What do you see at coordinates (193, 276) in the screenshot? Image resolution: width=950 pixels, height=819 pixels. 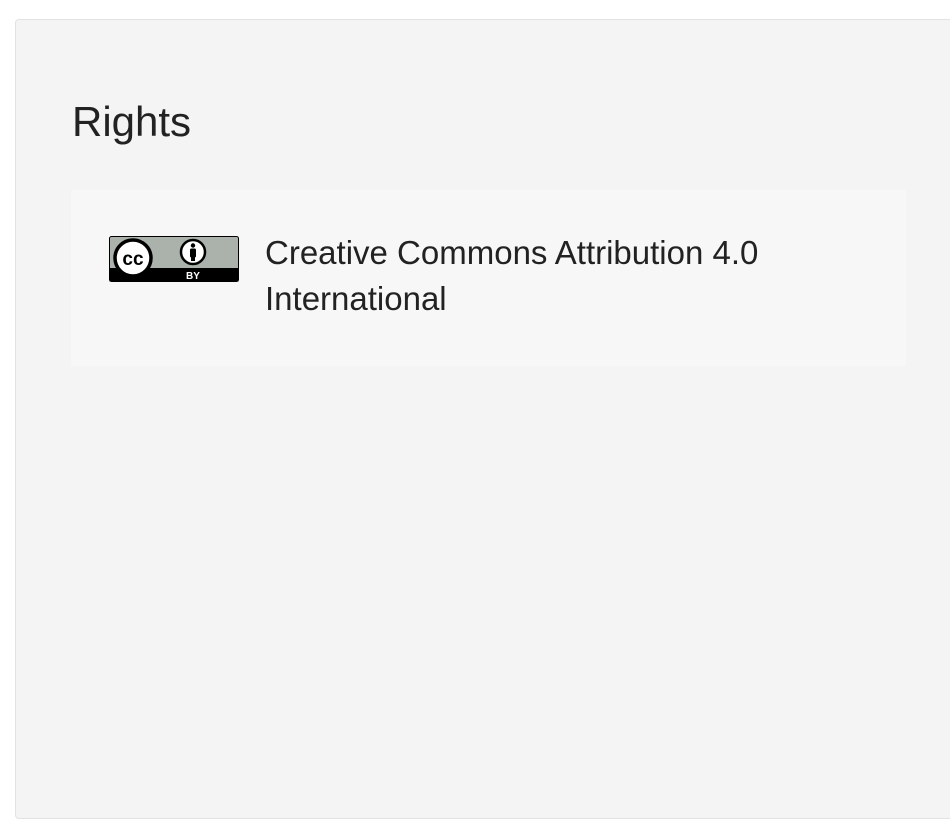 I see `by-glyph: BY` at bounding box center [193, 276].